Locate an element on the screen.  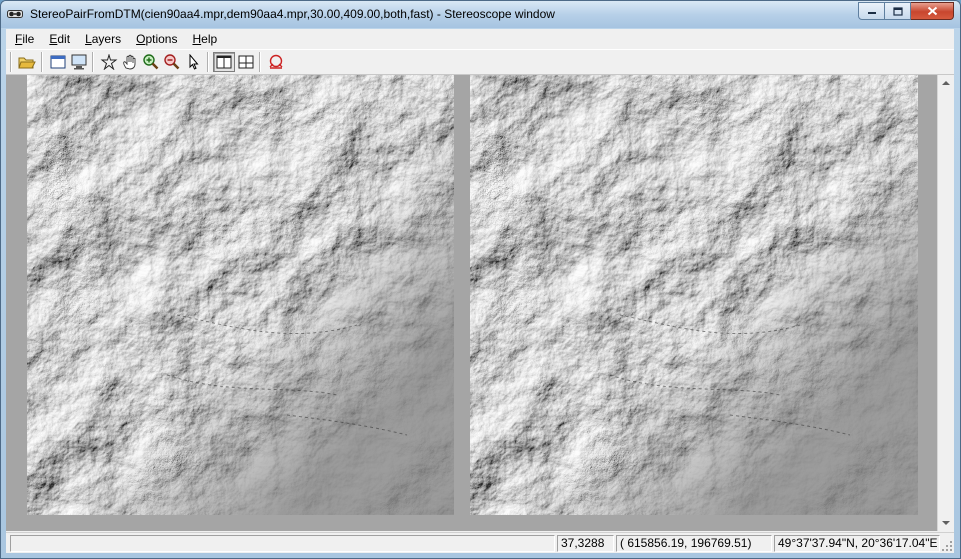
zoom-out-icon is located at coordinates (172, 62).